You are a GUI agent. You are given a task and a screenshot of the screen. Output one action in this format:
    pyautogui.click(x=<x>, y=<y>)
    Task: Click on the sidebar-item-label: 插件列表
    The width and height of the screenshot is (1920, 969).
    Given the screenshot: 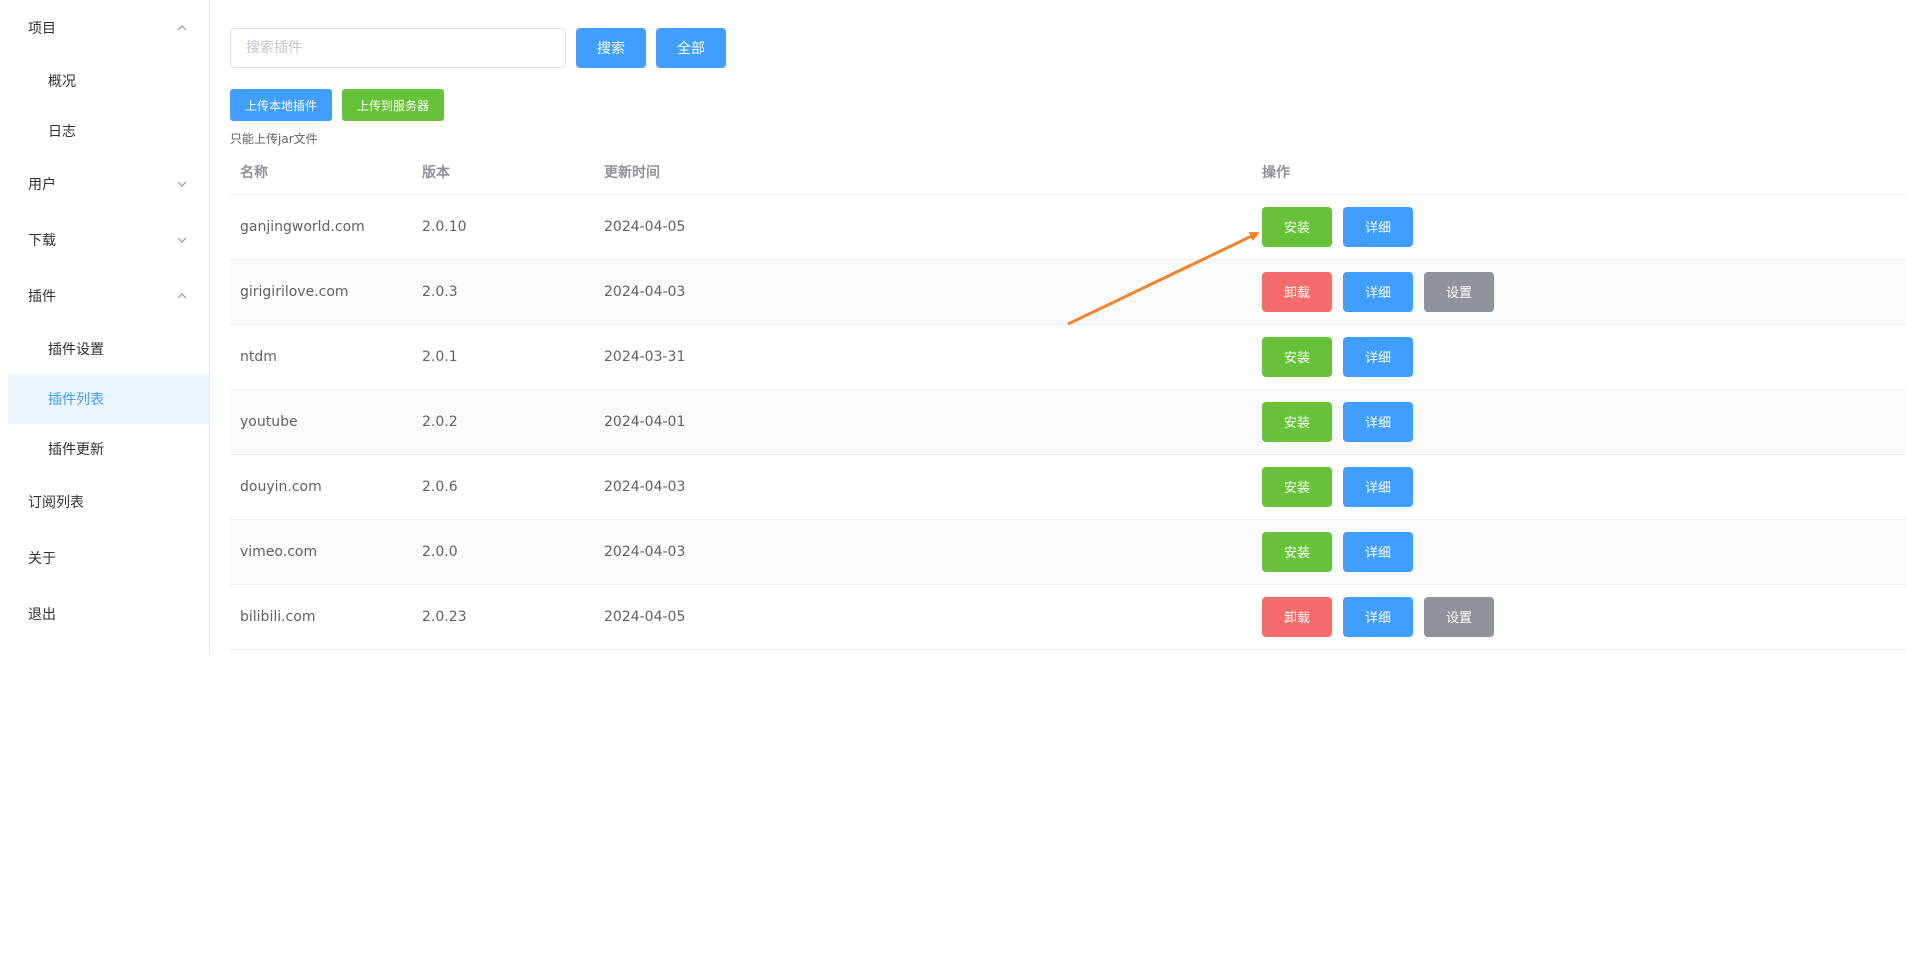 What is the action you would take?
    pyautogui.click(x=76, y=400)
    